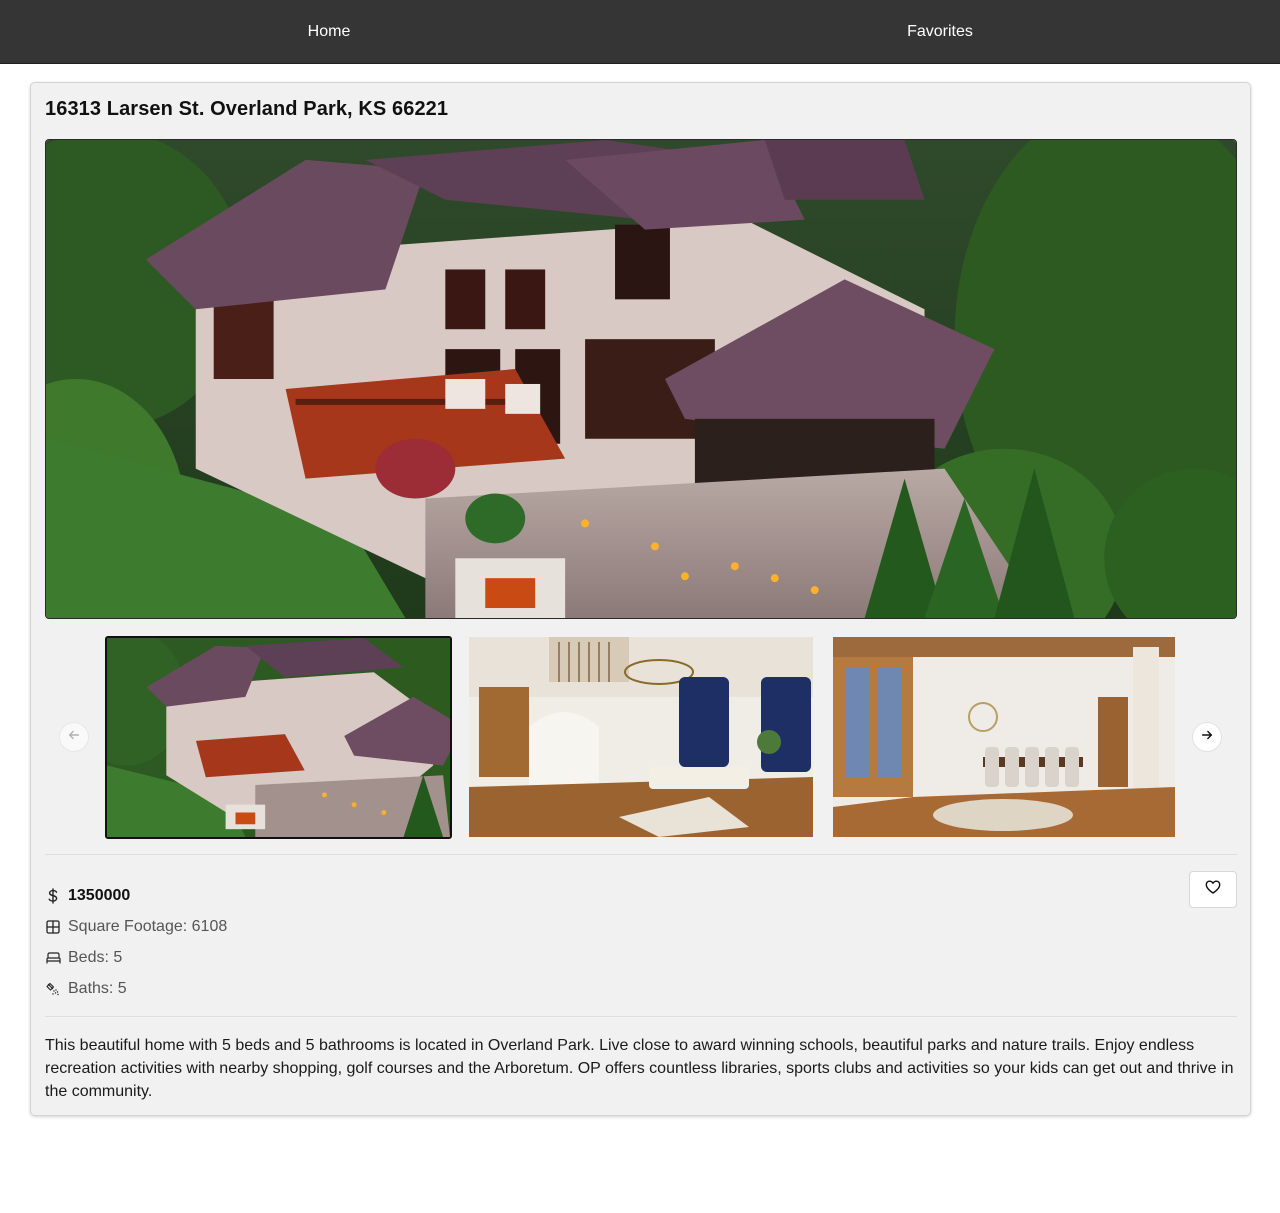 Image resolution: width=1280 pixels, height=1213 pixels. What do you see at coordinates (53, 927) in the screenshot?
I see `grid-icon` at bounding box center [53, 927].